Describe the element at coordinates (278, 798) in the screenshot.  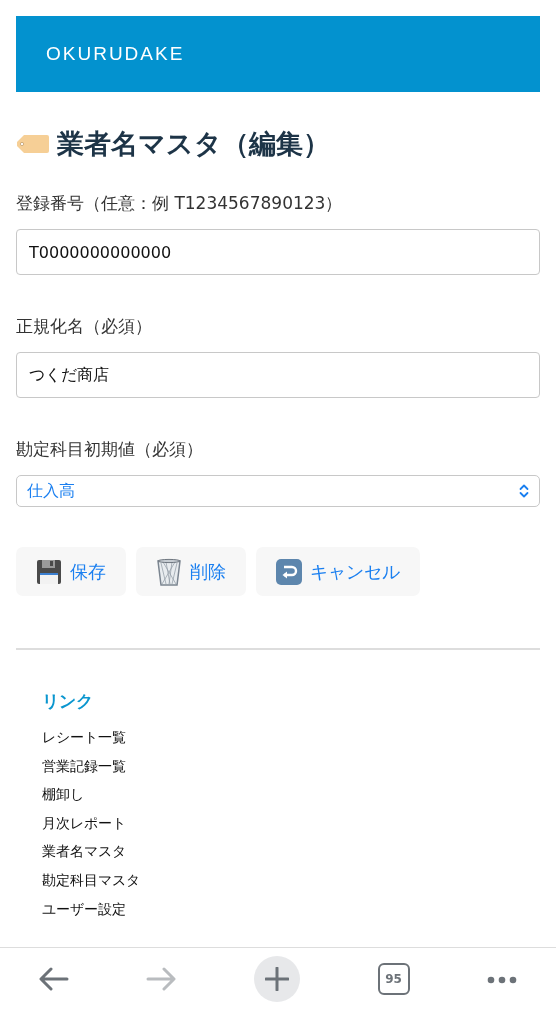
I see `nav-link: 棚卸し` at that location.